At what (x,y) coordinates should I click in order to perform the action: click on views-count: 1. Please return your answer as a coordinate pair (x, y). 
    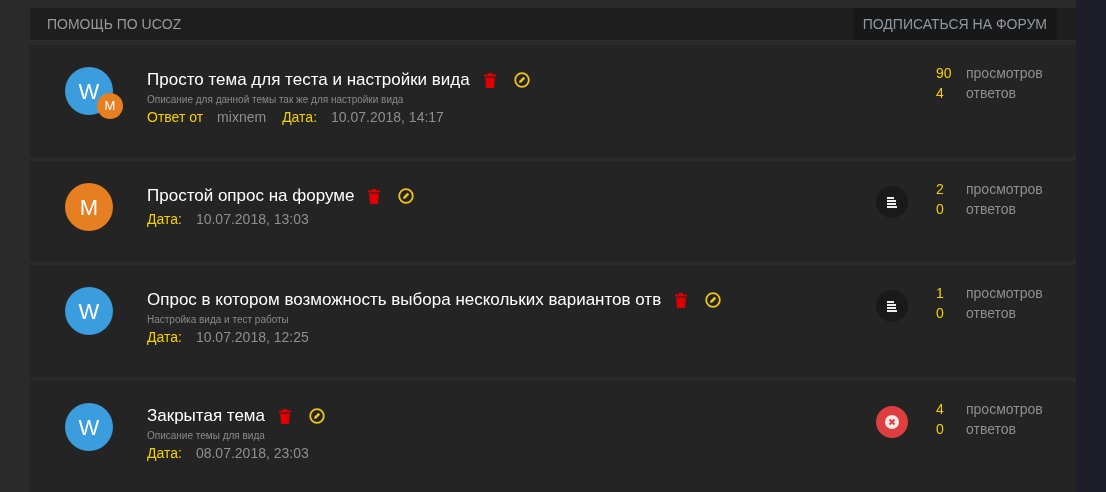
    Looking at the image, I should click on (940, 293).